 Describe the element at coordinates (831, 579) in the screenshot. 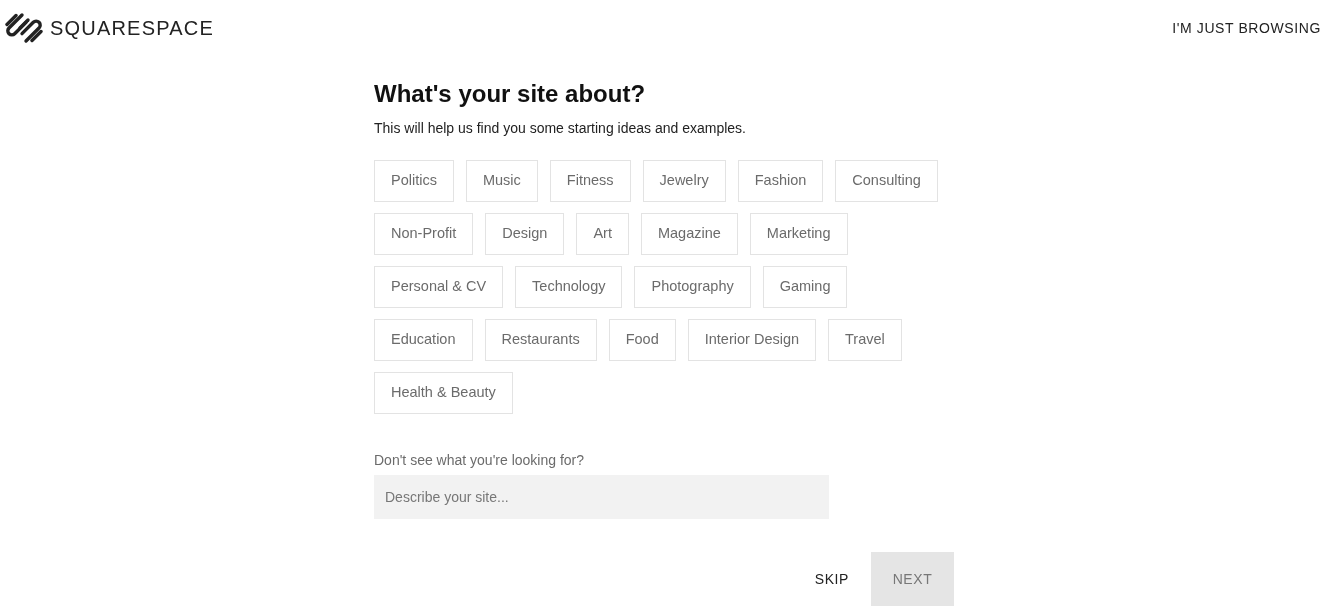

I see `skip-button: SKIP` at that location.